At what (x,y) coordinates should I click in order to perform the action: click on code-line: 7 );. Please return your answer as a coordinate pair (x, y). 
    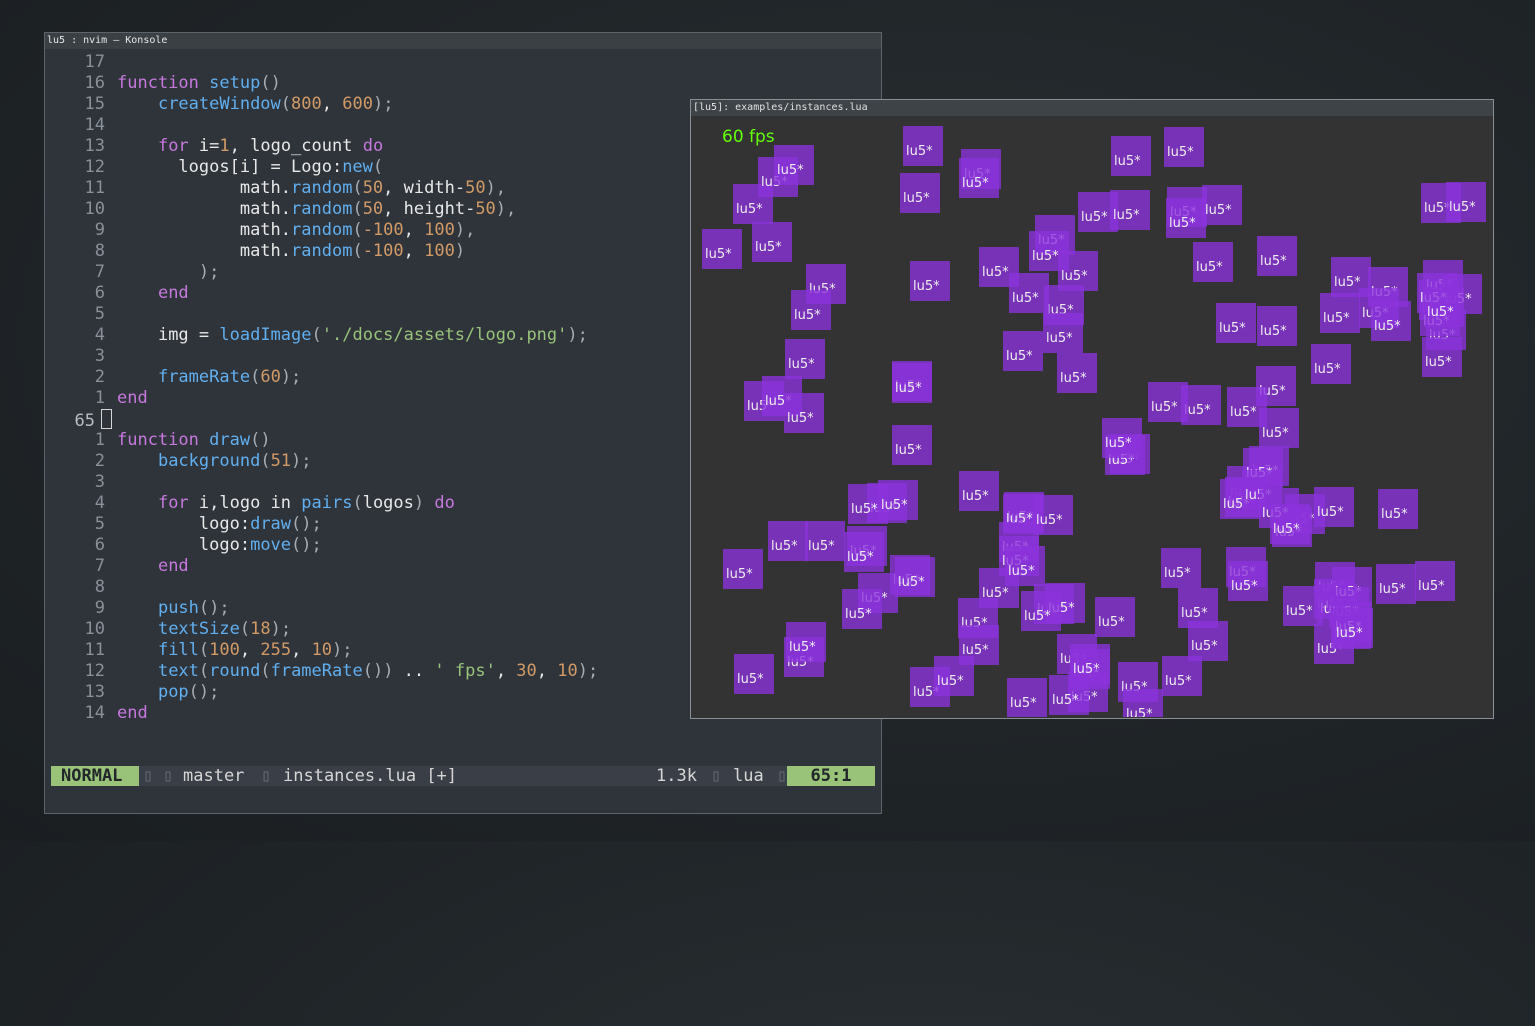
    Looking at the image, I should click on (132, 272).